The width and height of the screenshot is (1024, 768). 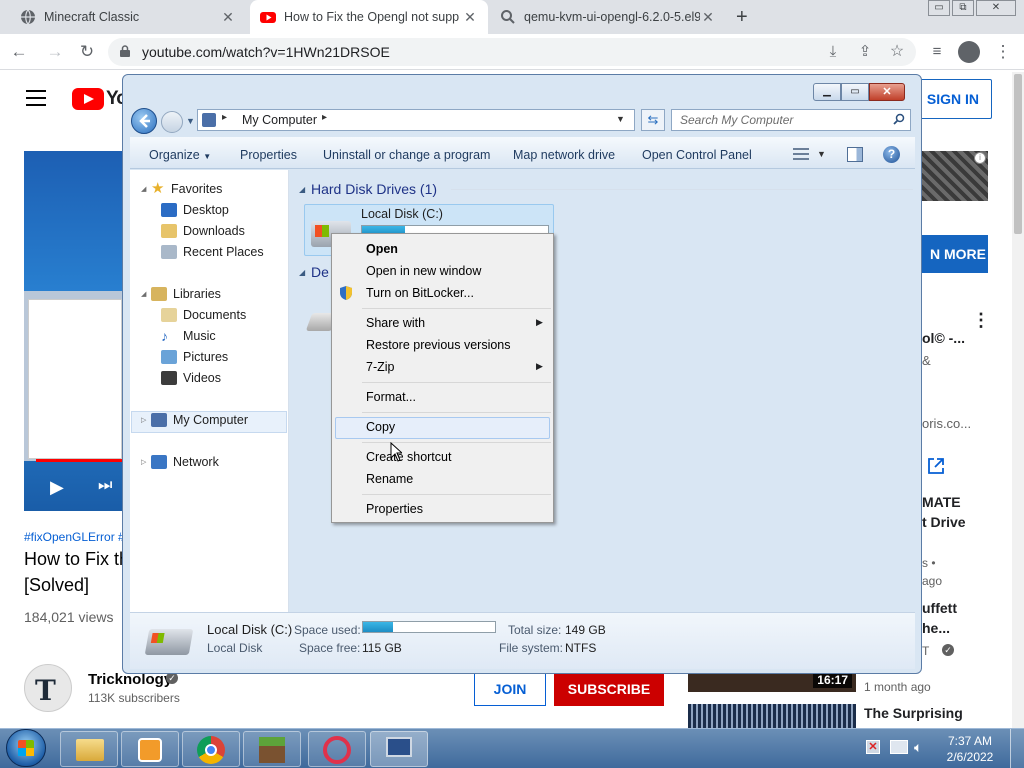 What do you see at coordinates (36, 98) in the screenshot?
I see `hamburger-menu-icon` at bounding box center [36, 98].